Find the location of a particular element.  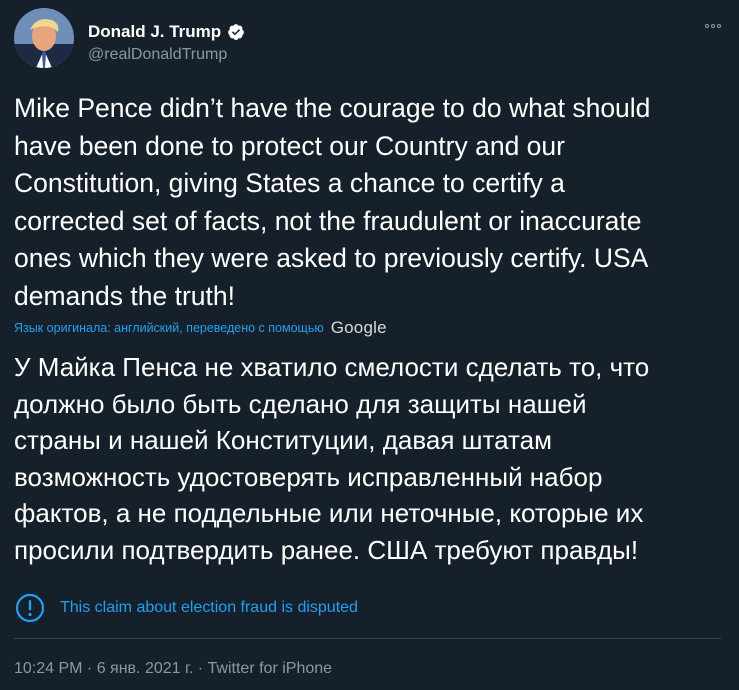

avatar is located at coordinates (44, 38).